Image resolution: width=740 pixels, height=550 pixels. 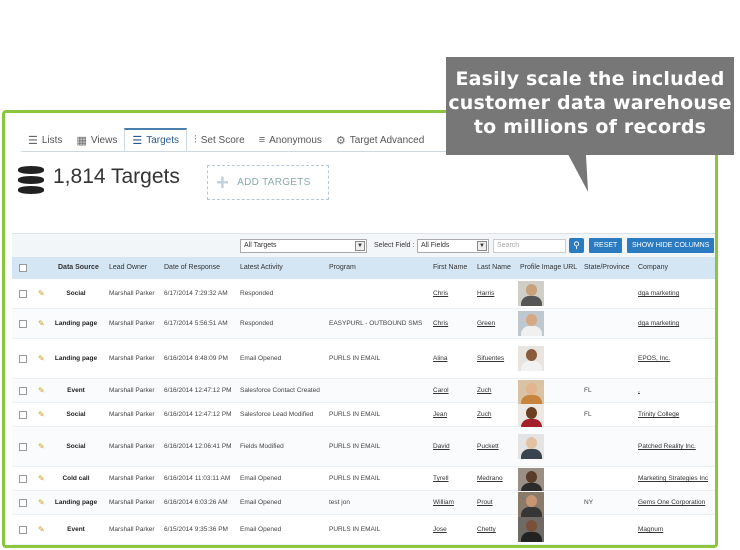 I want to click on database-icon, so click(x=32, y=182).